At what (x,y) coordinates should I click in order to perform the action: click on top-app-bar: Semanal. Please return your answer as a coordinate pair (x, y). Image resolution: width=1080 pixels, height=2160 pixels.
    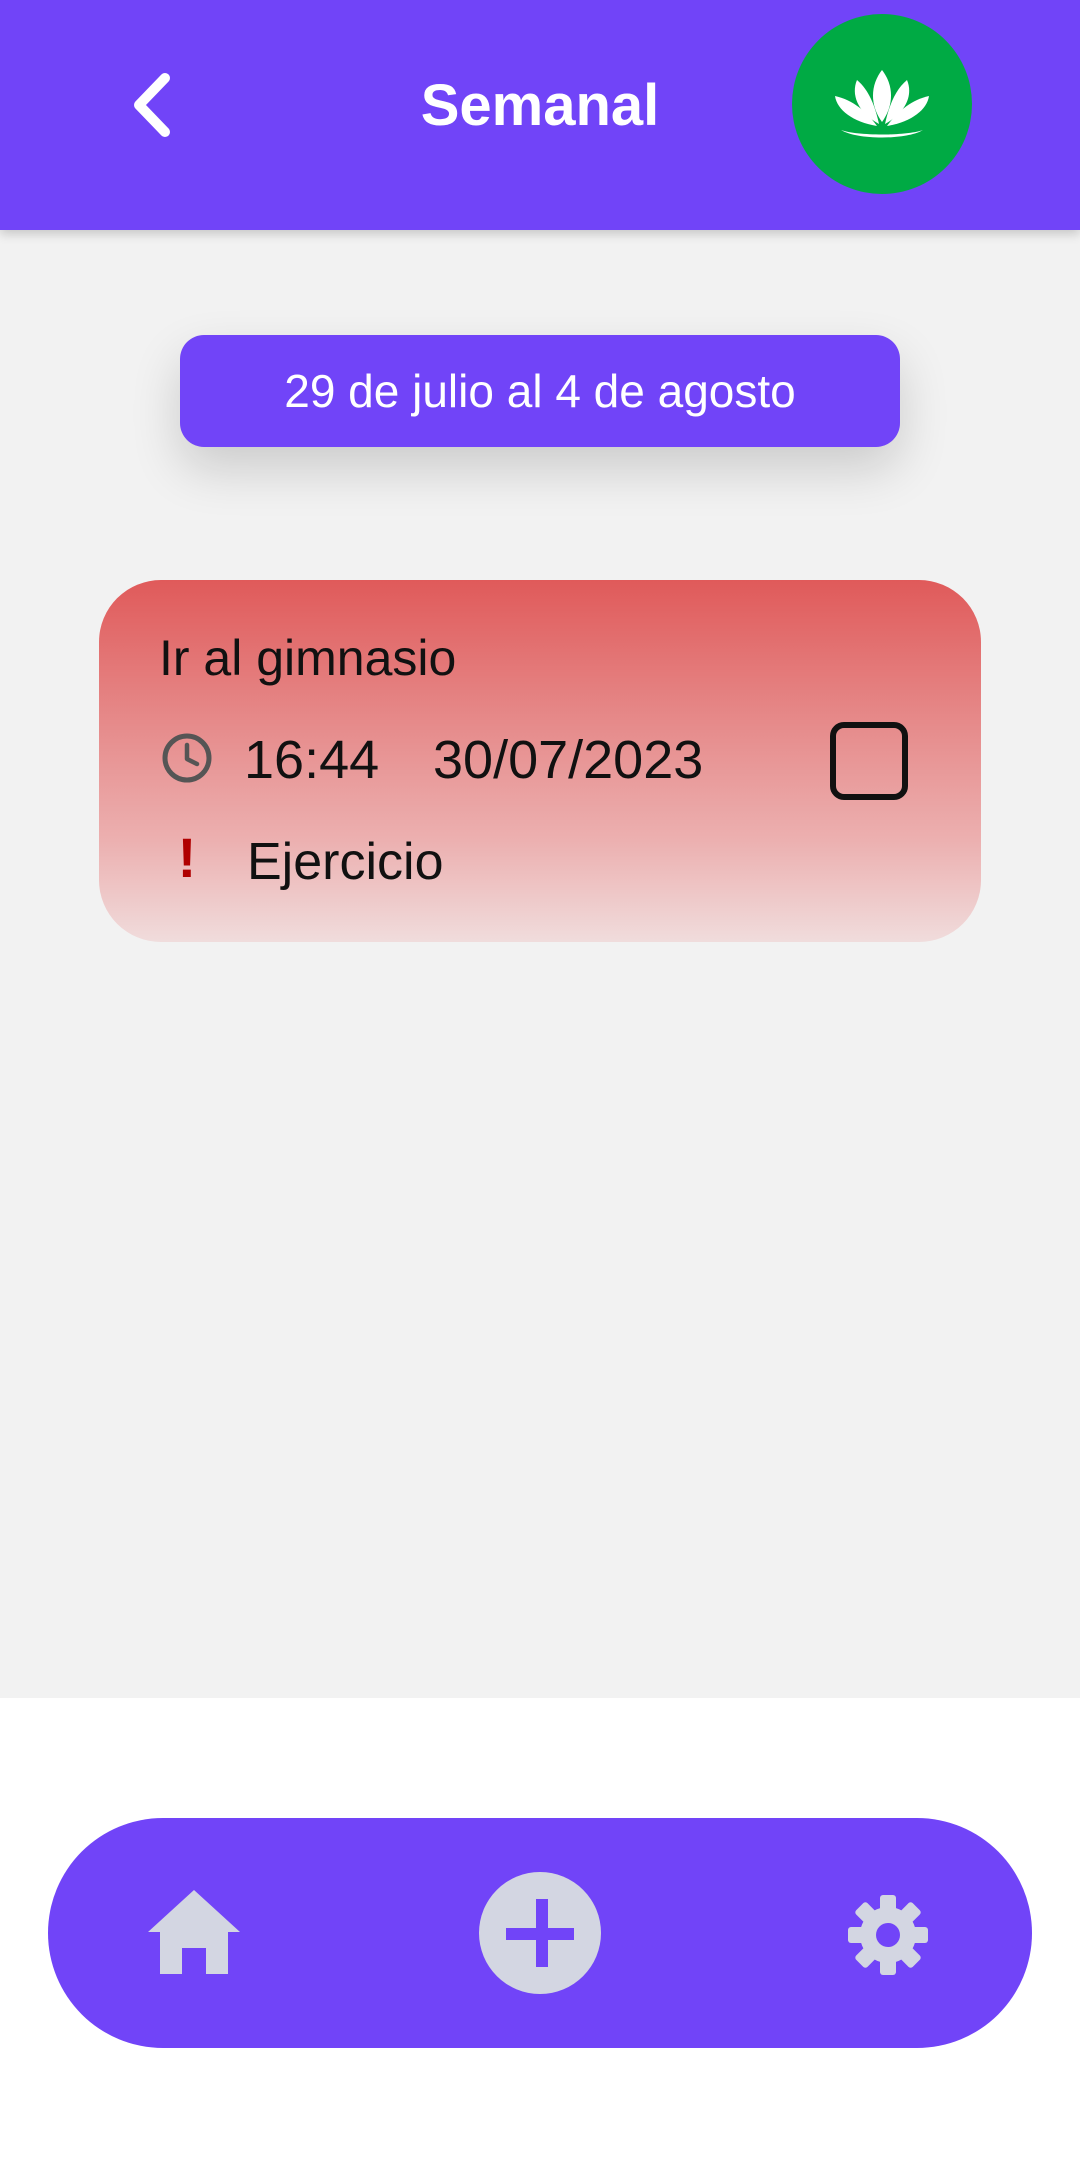
    Looking at the image, I should click on (540, 115).